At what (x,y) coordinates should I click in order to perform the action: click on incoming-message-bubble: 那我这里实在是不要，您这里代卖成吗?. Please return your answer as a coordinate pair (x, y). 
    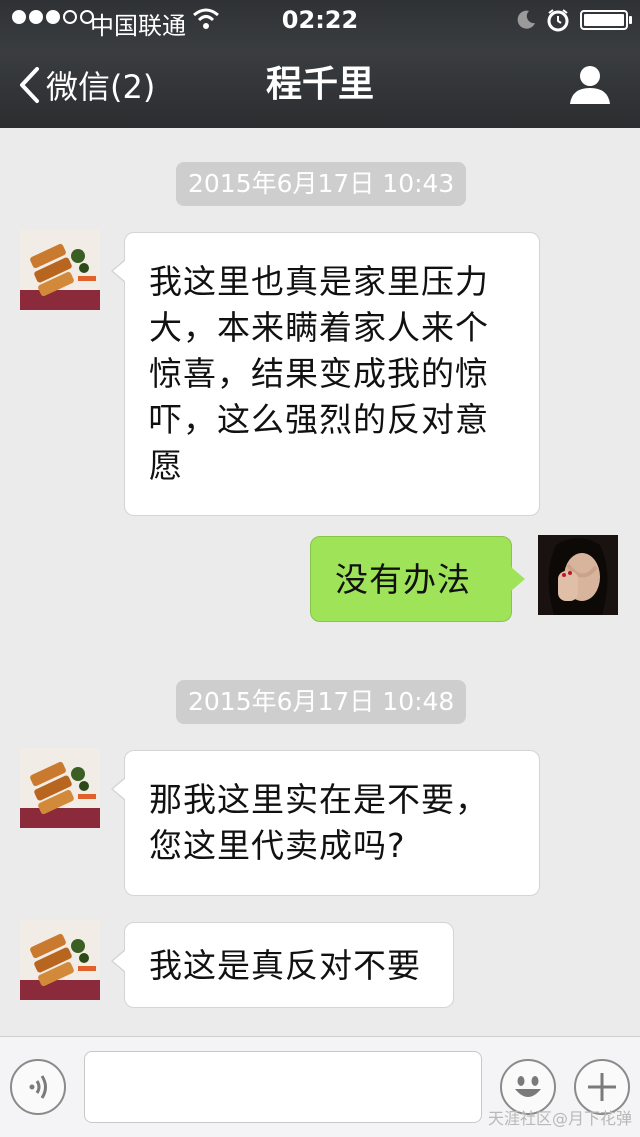
    Looking at the image, I should click on (325, 823).